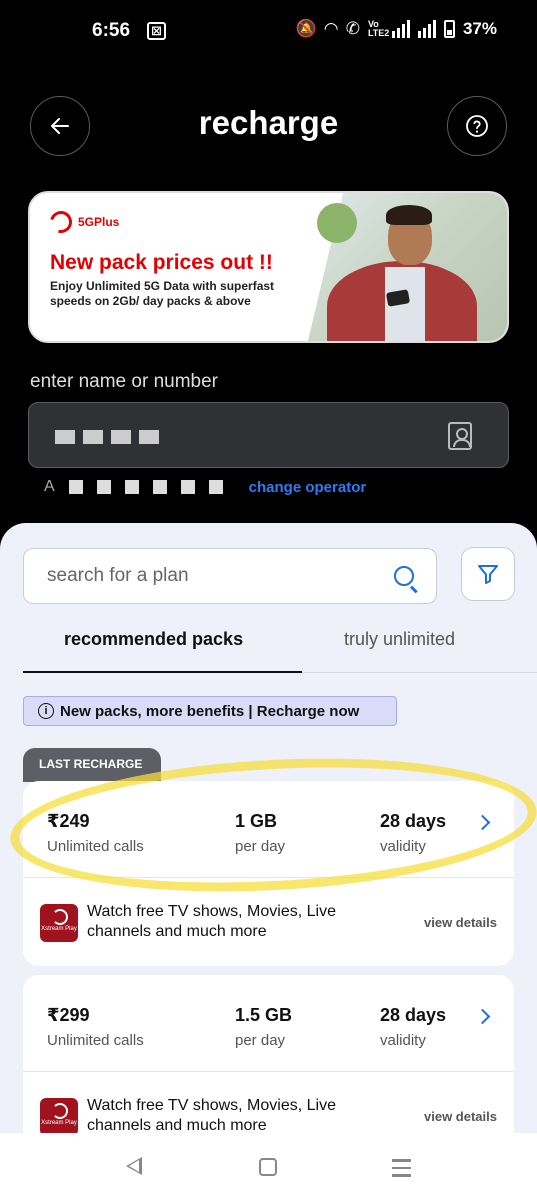 The width and height of the screenshot is (537, 1200). I want to click on nav-back-icon, so click(134, 1166).